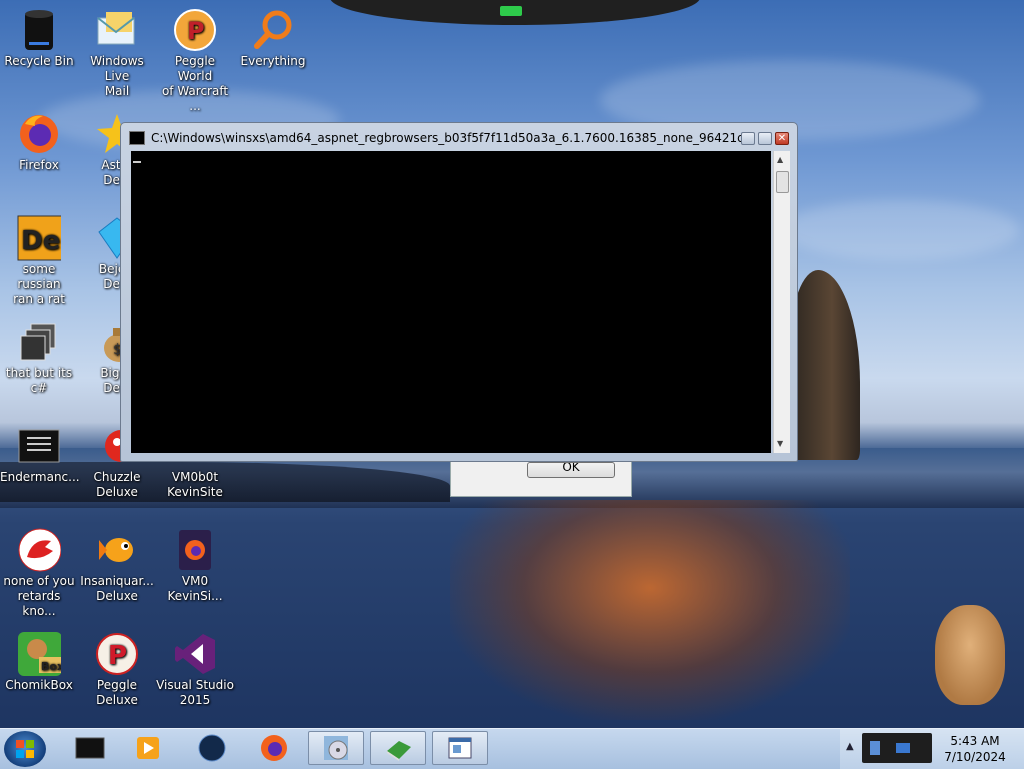 This screenshot has width=1024, height=770. I want to click on taskbar-media-player, so click(148, 748).